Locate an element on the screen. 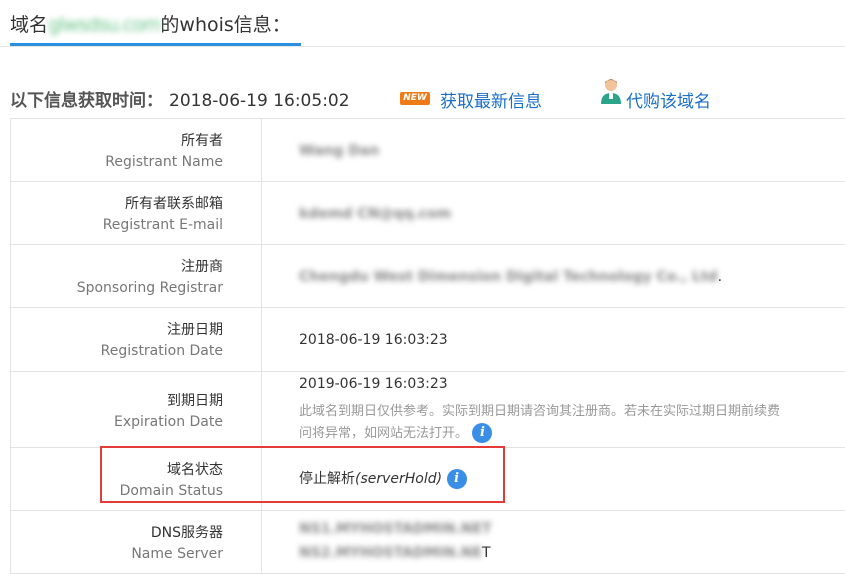  refresh-info-link: 获取最新信息 is located at coordinates (491, 99).